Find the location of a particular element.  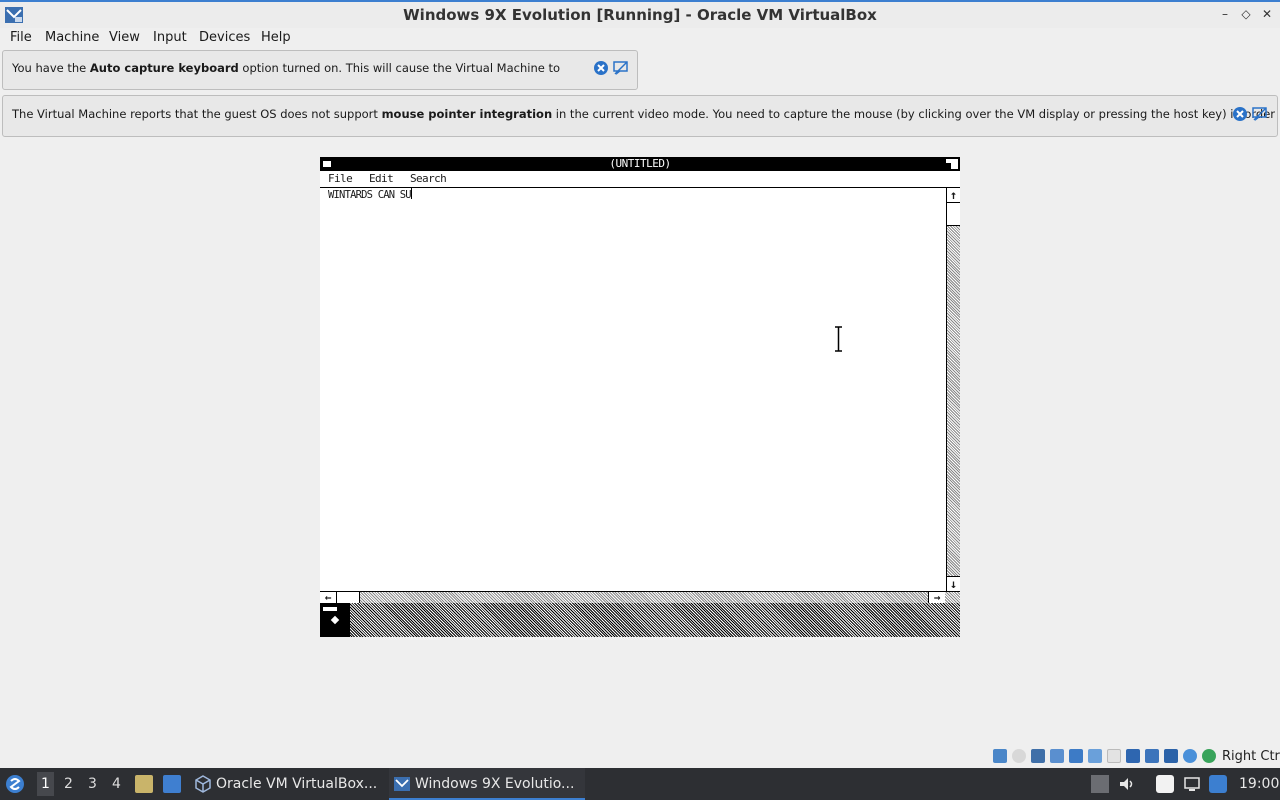

host-key-label: Right Ctrl is located at coordinates (1251, 756).